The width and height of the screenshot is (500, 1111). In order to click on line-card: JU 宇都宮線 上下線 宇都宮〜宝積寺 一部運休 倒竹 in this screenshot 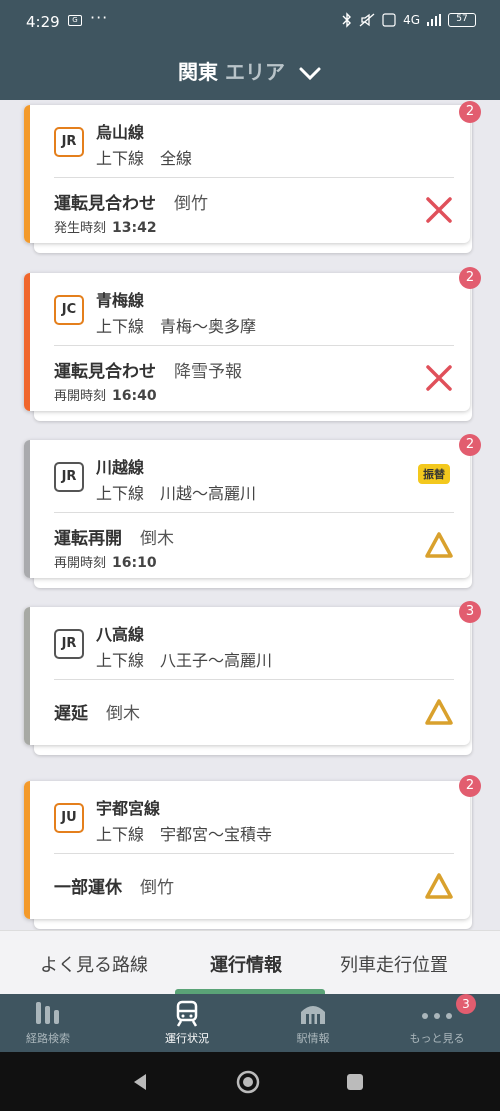, I will do `click(250, 855)`.